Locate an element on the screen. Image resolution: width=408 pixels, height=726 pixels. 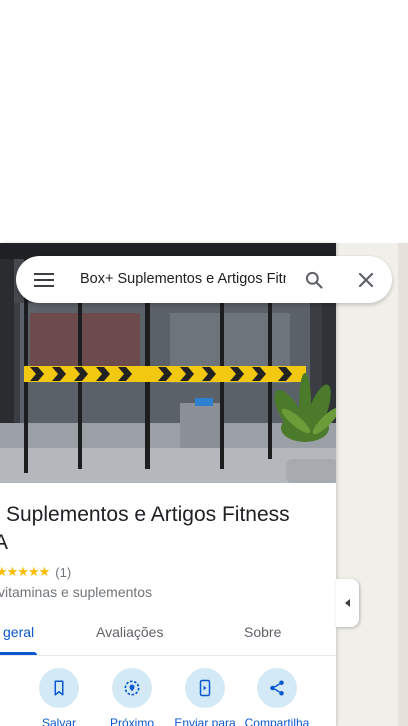
tab-active-indicator is located at coordinates (18, 653).